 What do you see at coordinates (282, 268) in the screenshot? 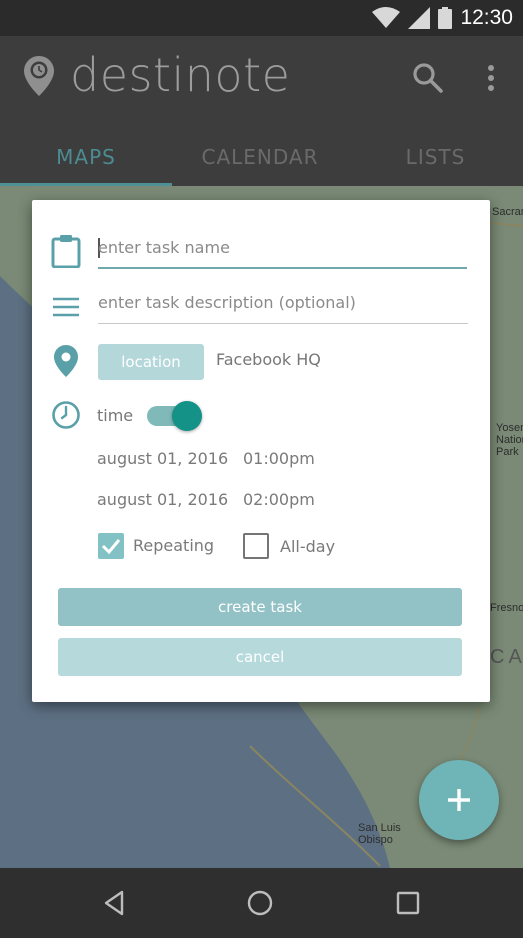
I see `task-name-underline` at bounding box center [282, 268].